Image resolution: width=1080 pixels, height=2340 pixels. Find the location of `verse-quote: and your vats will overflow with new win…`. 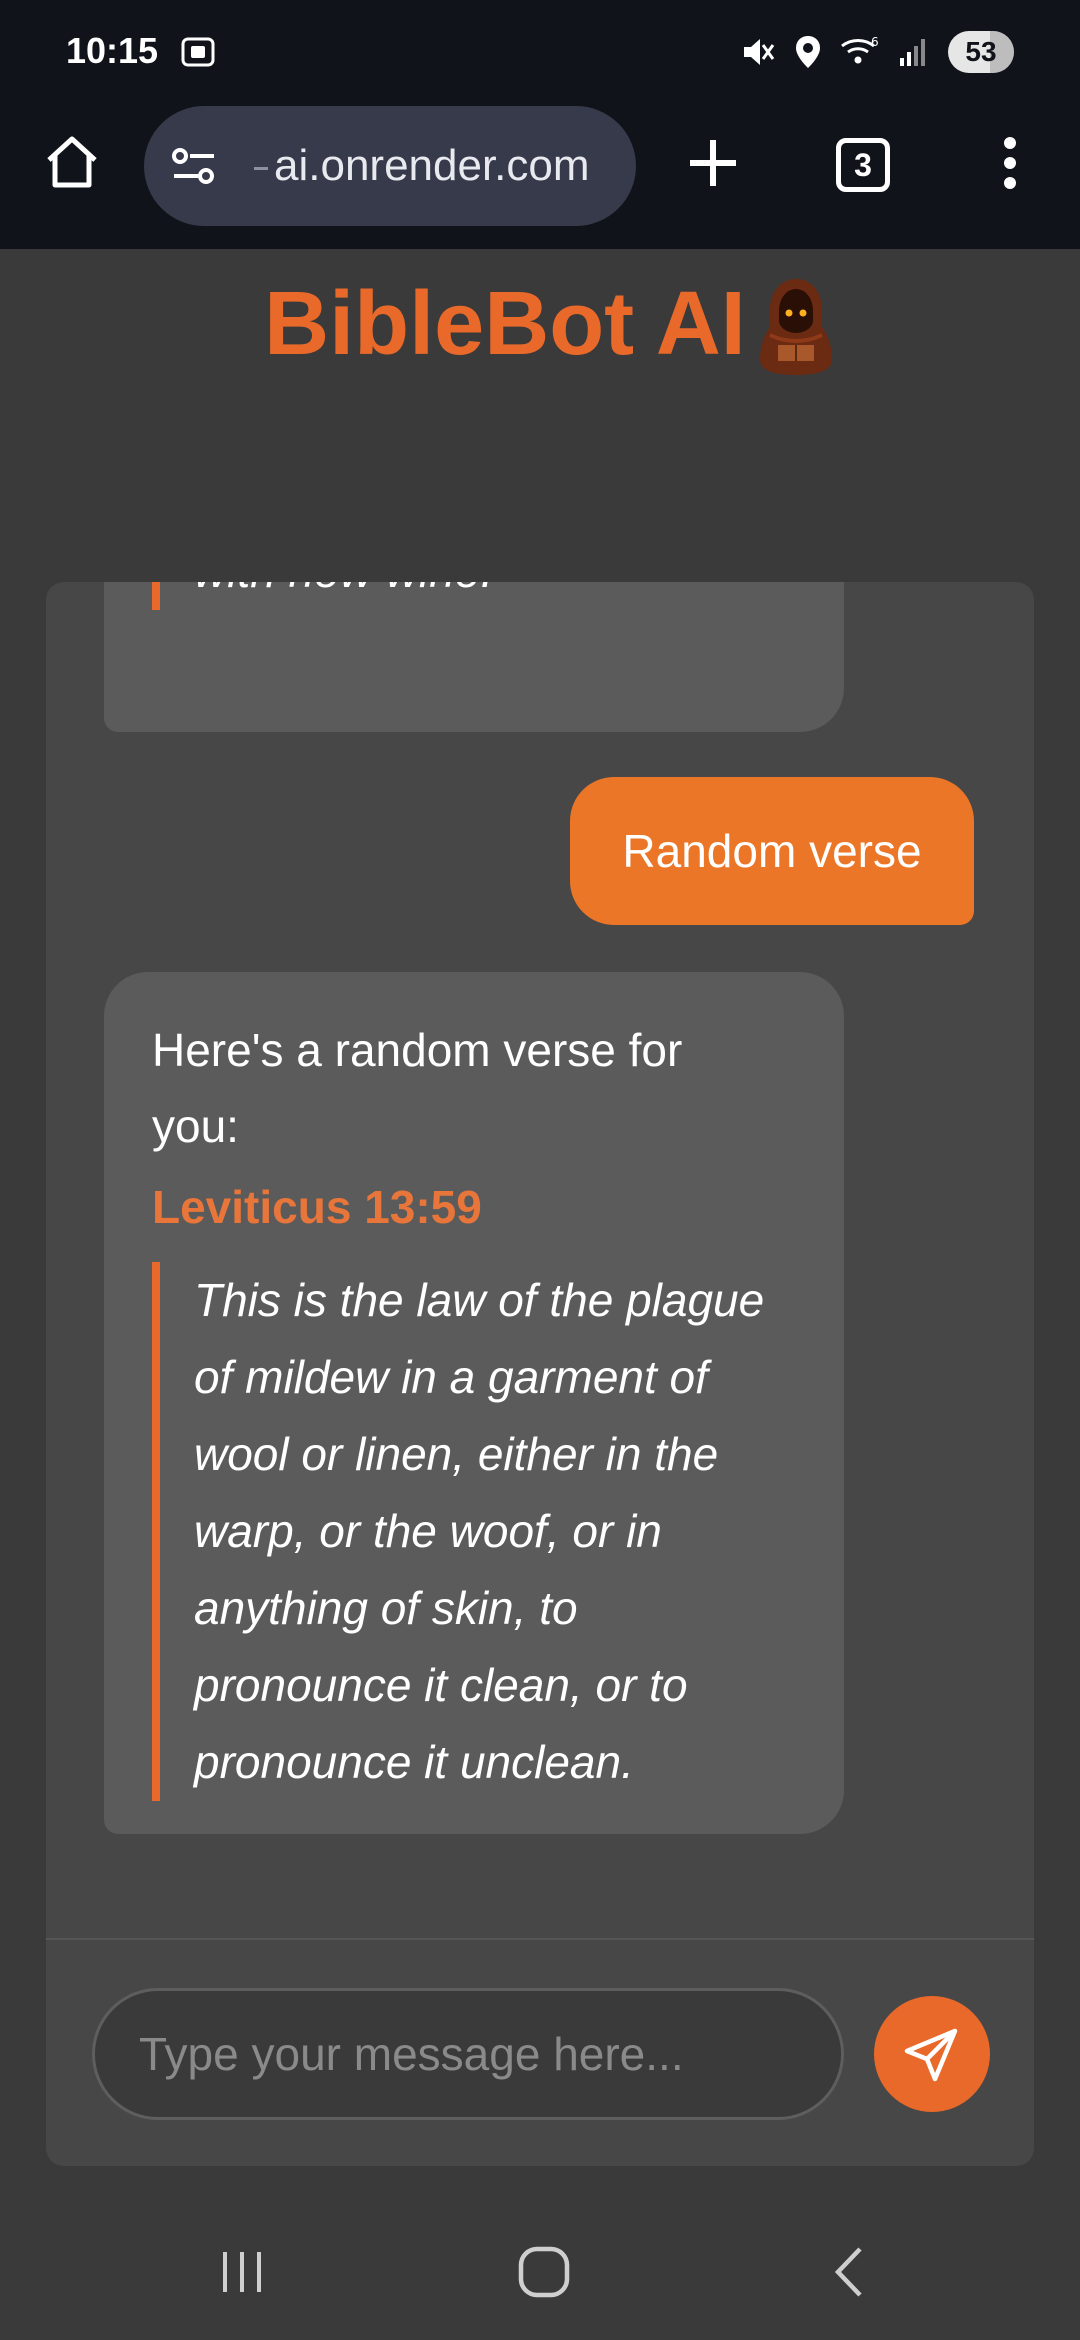

verse-quote: and your vats will overflow with new win… is located at coordinates (477, 596).